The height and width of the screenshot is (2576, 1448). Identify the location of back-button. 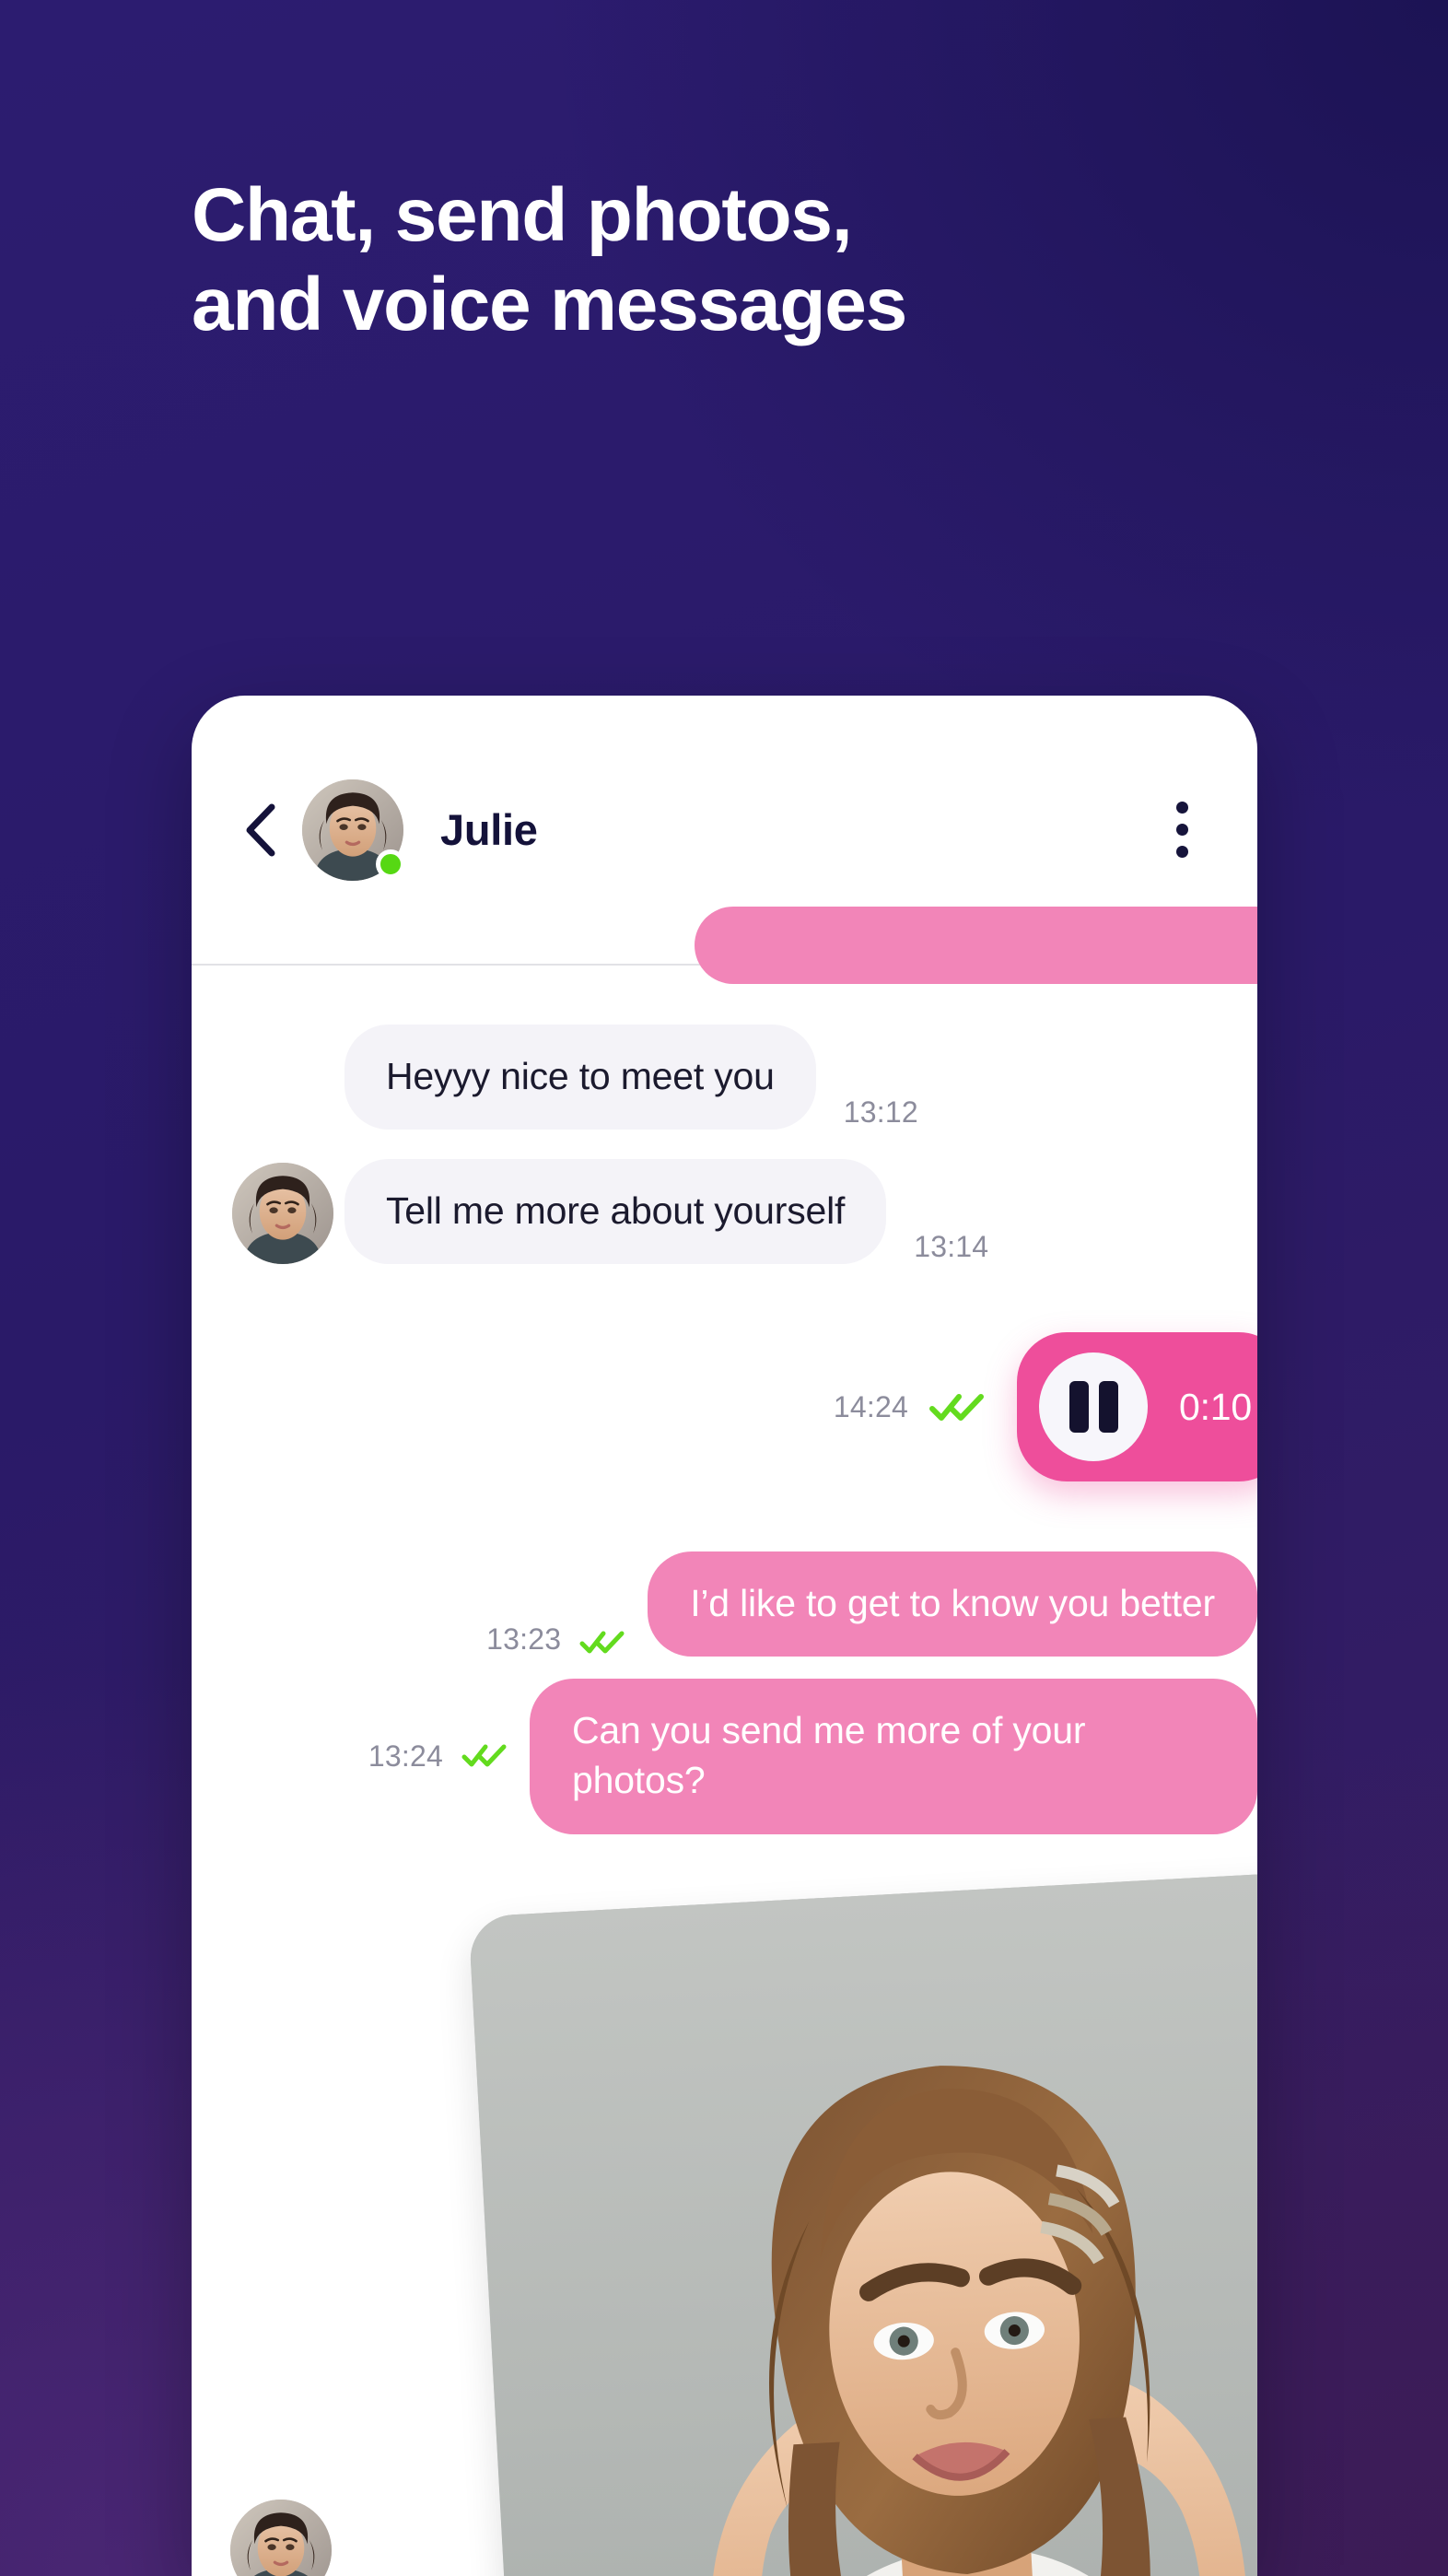
(260, 830).